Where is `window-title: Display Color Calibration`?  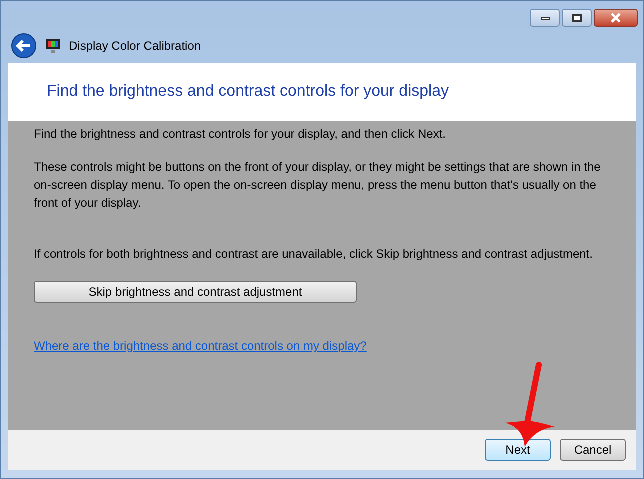 window-title: Display Color Calibration is located at coordinates (135, 46).